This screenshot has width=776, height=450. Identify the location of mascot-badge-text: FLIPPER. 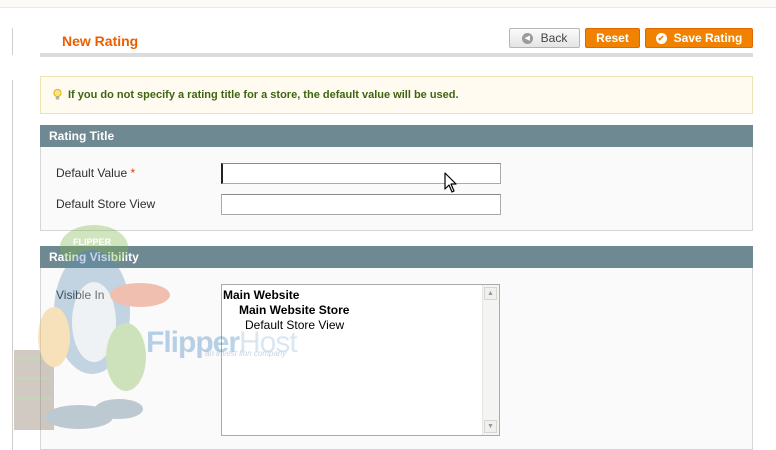
(92, 242).